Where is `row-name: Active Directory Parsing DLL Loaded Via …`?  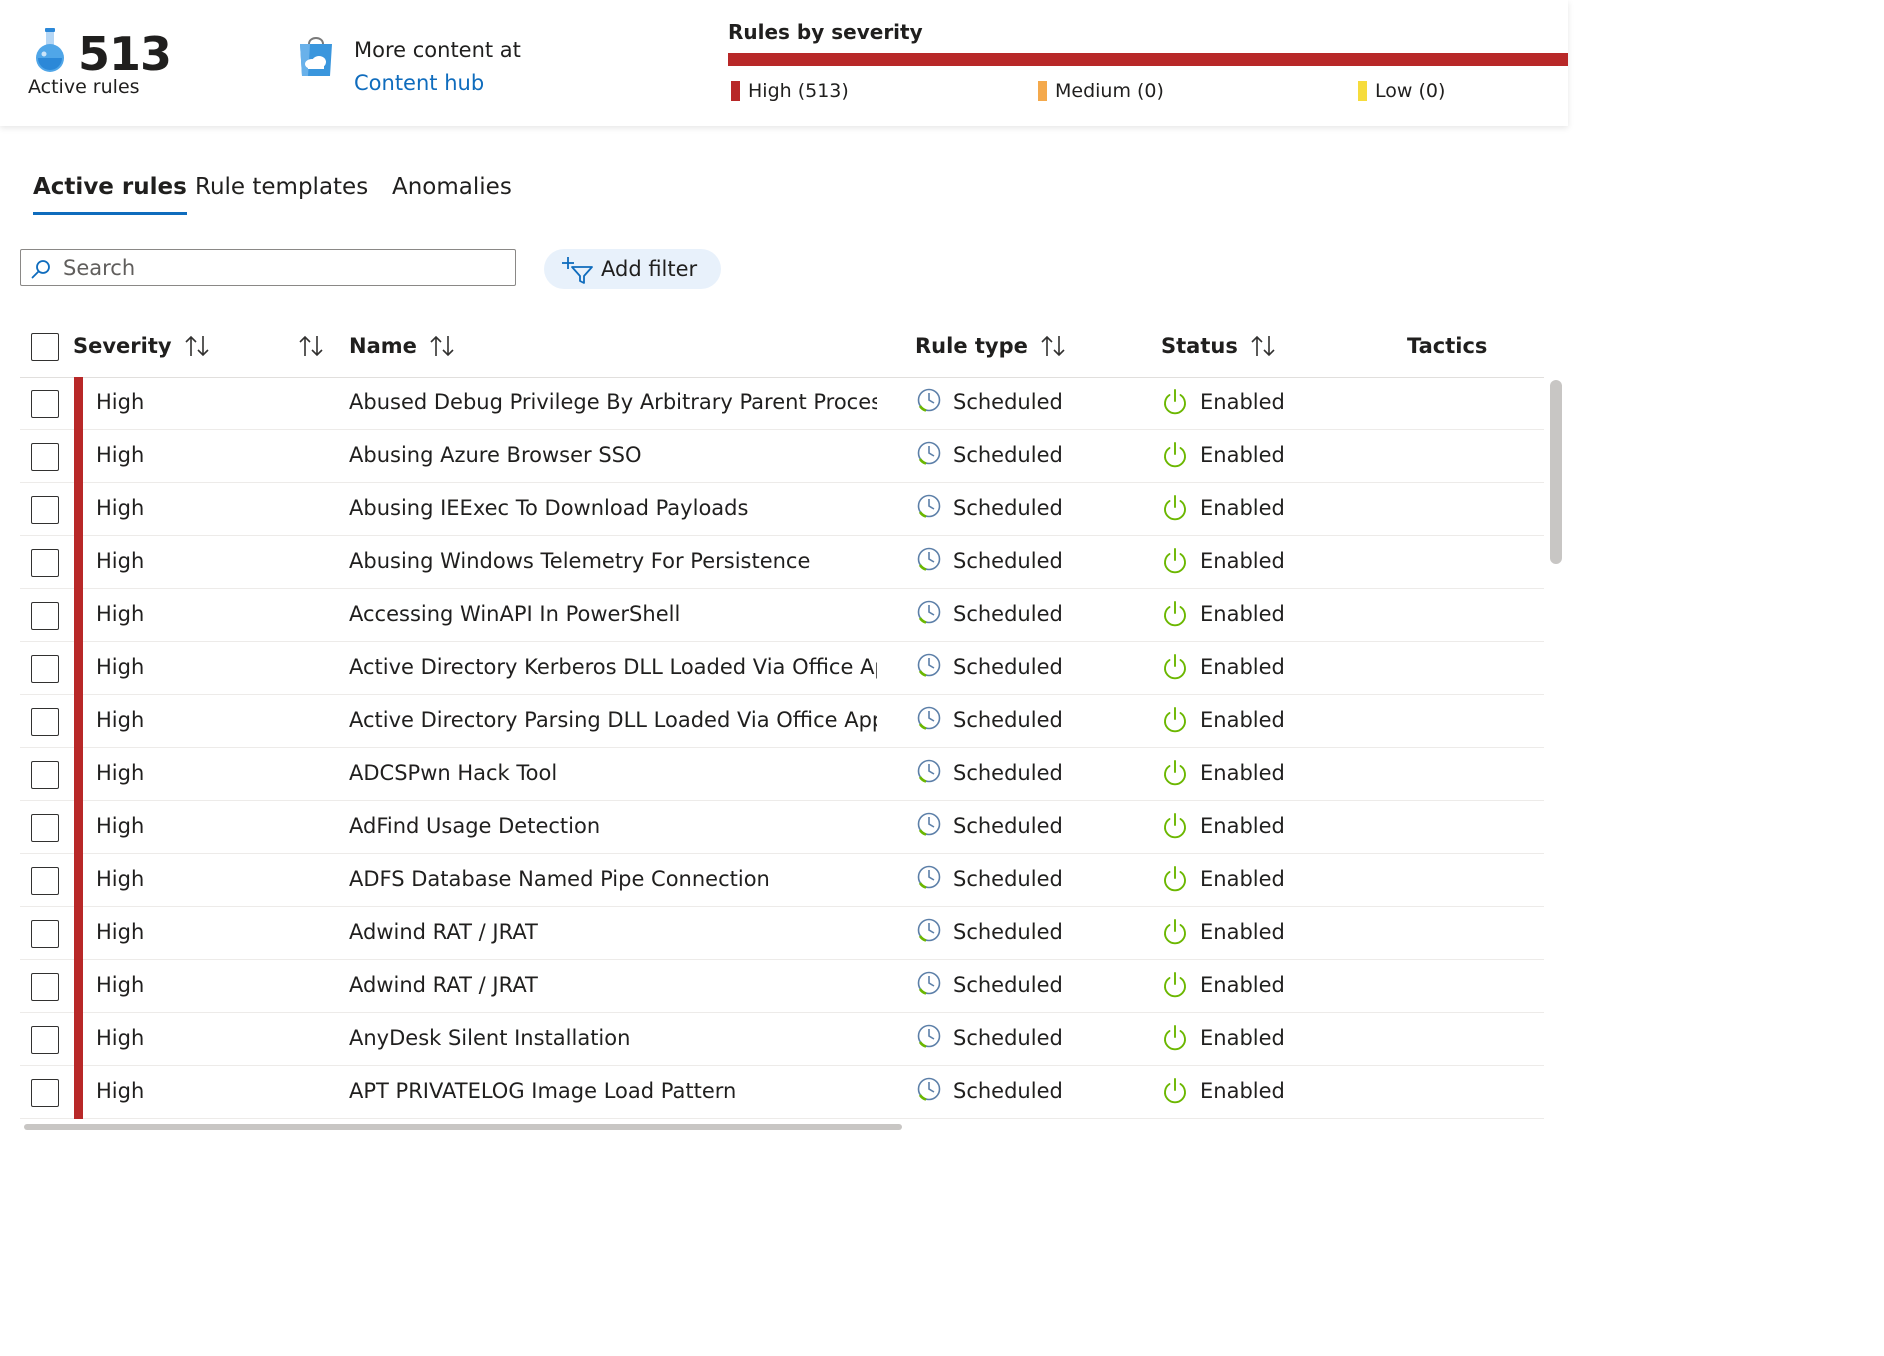 row-name: Active Directory Parsing DLL Loaded Via … is located at coordinates (613, 720).